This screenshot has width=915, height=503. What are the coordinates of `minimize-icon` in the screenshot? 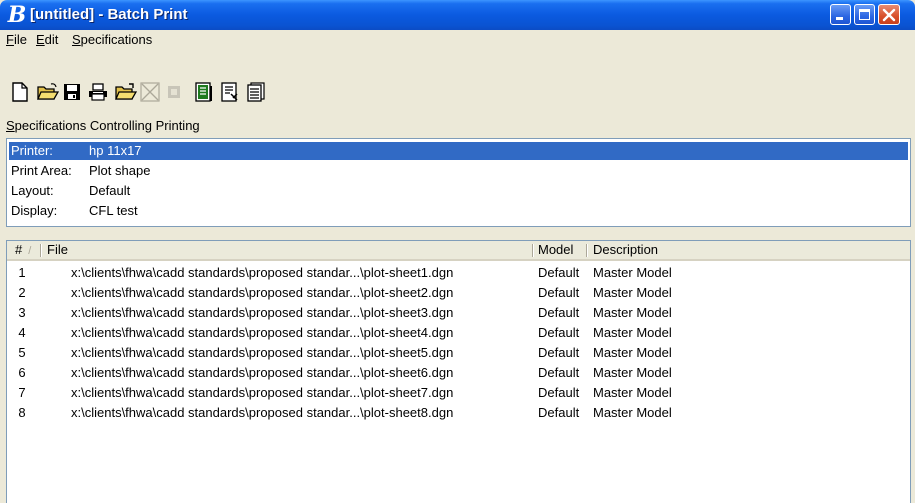 It's located at (839, 18).